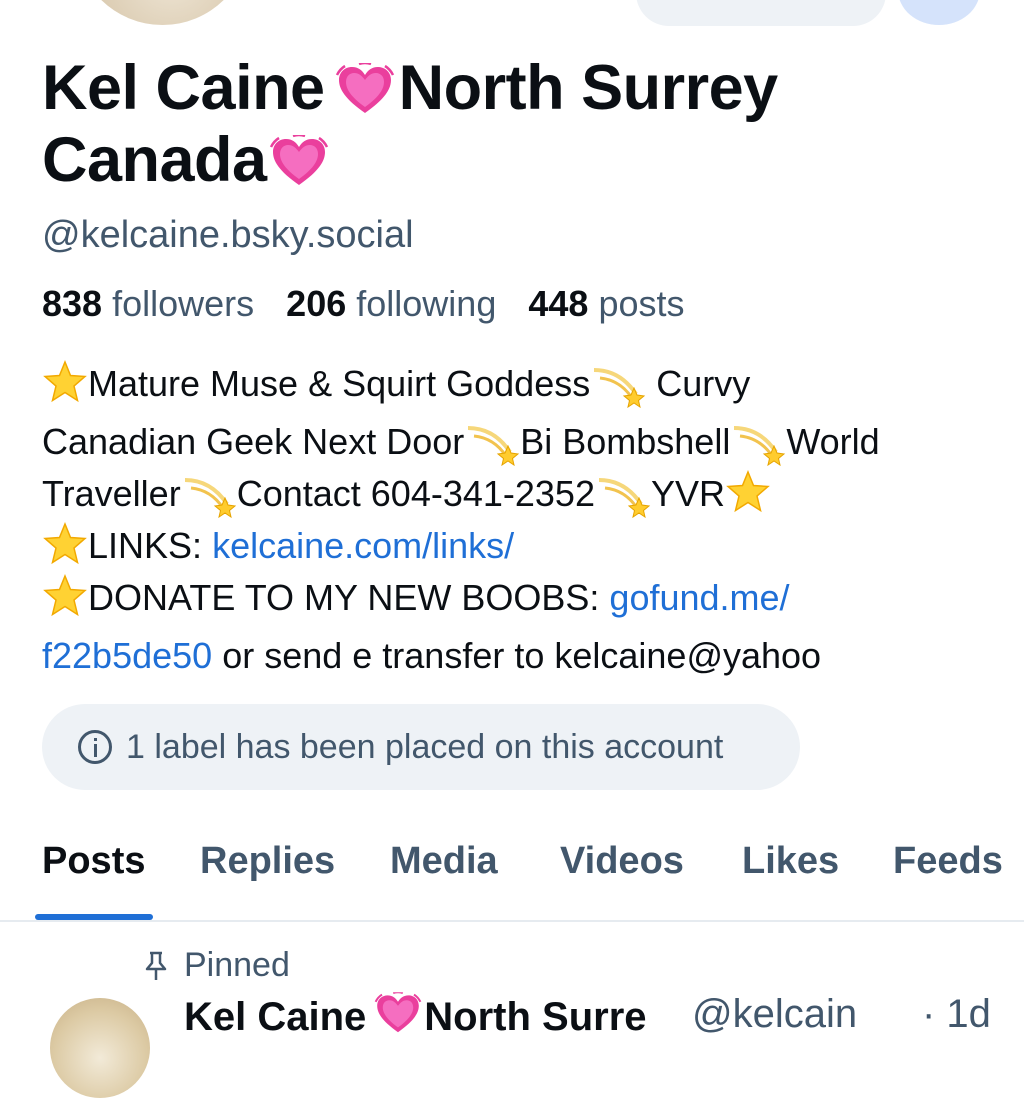  I want to click on bio-link-gofundme-cont: f22b5de50, so click(127, 655).